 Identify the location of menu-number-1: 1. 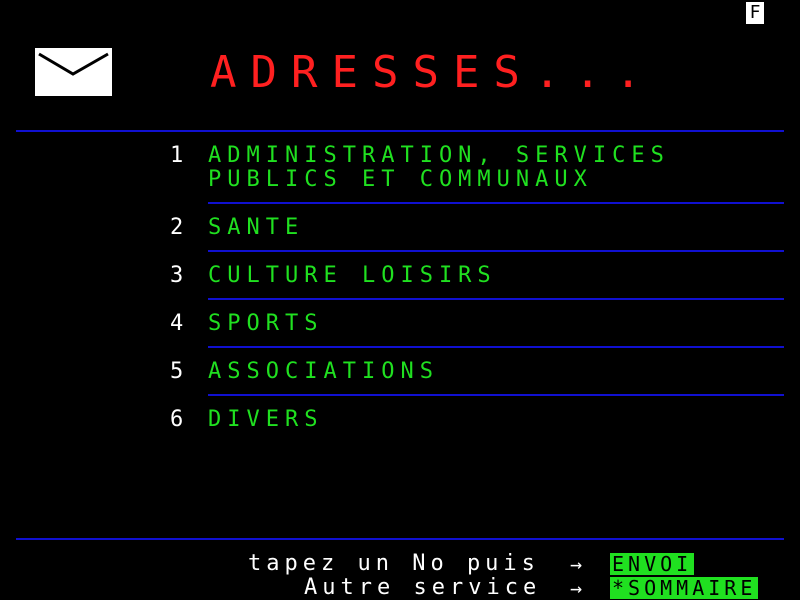
(180, 155).